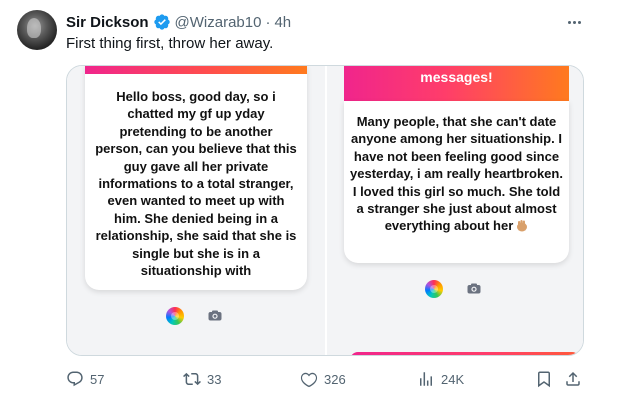 The width and height of the screenshot is (623, 409). Describe the element at coordinates (456, 77) in the screenshot. I see `banner-text: messages!` at that location.